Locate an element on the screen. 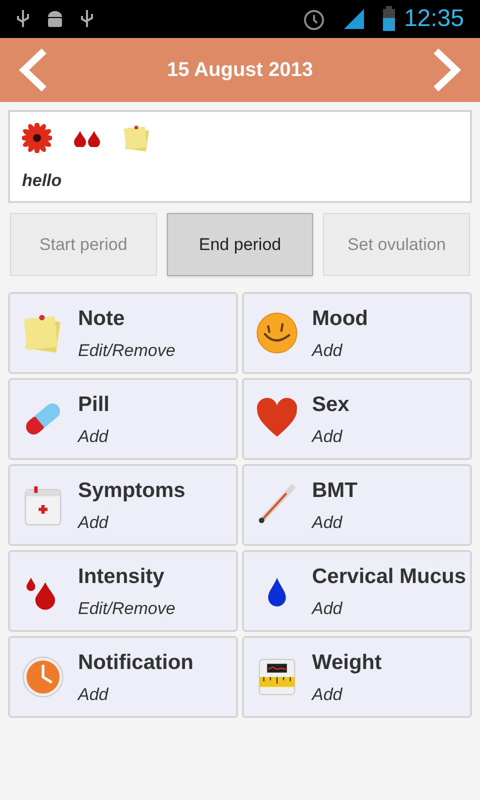 The height and width of the screenshot is (800, 480). alarm-icon is located at coordinates (314, 19).